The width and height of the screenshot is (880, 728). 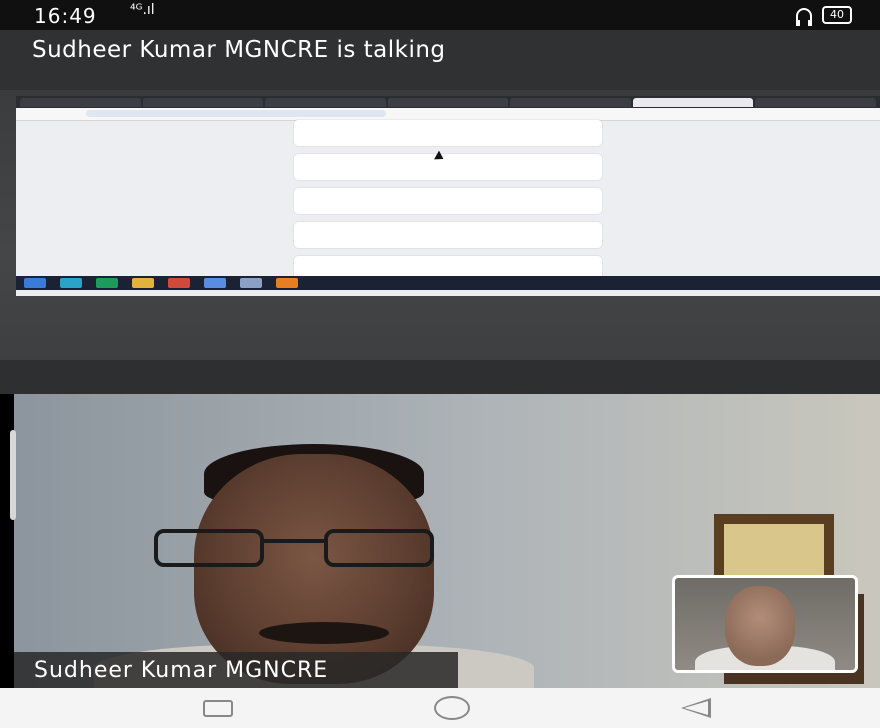 I want to click on panel-divider, so click(x=440, y=377).